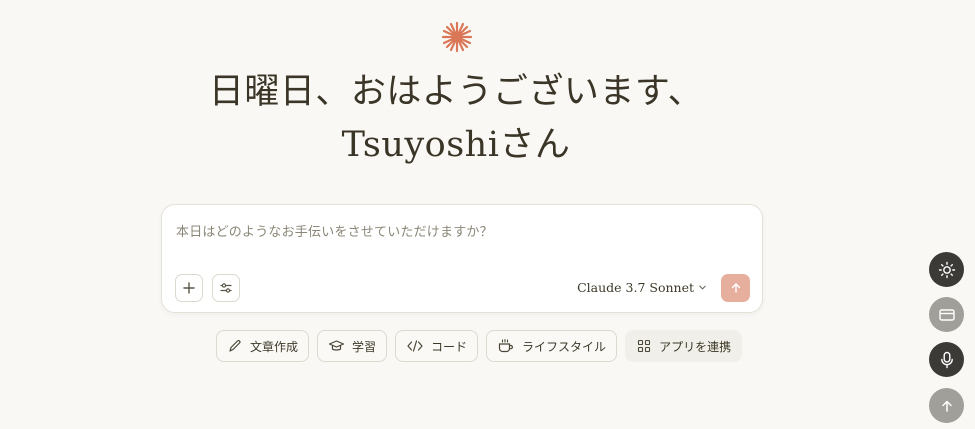  Describe the element at coordinates (415, 346) in the screenshot. I see `code-icon` at that location.